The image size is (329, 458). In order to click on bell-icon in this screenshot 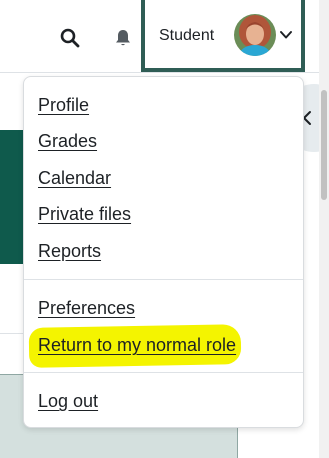, I will do `click(123, 38)`.